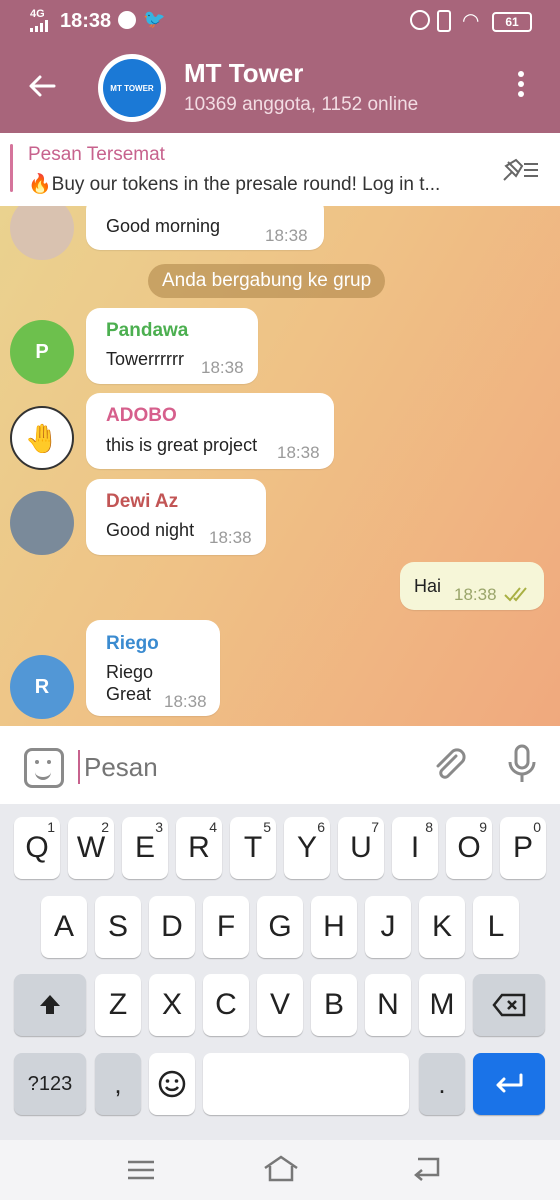 The image size is (560, 1200). What do you see at coordinates (442, 1005) in the screenshot?
I see `key-m: M` at bounding box center [442, 1005].